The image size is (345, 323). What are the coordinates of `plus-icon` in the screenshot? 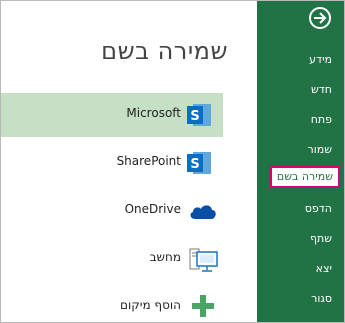 It's located at (203, 308).